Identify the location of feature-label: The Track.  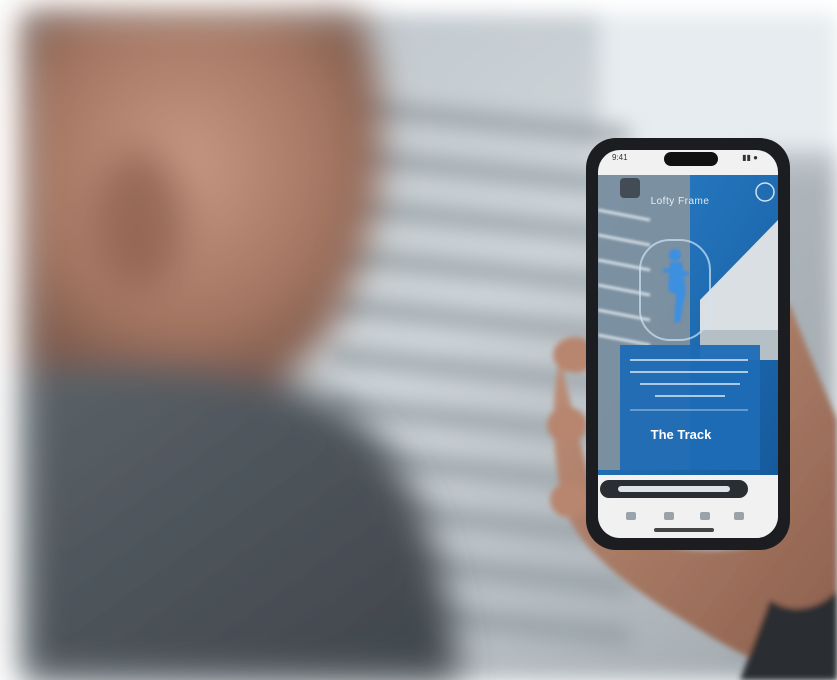
(681, 434).